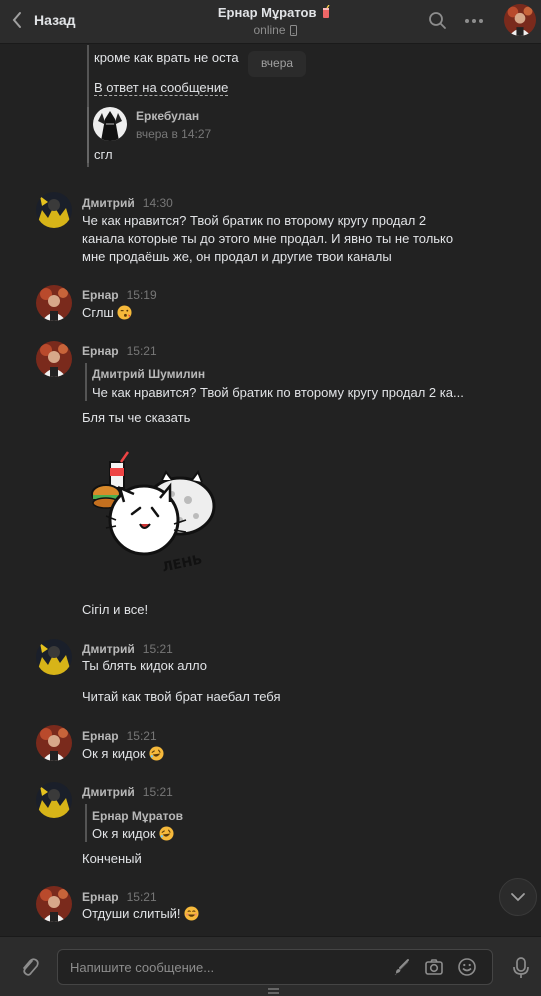  I want to click on message-text: кроме как врать не оста, so click(166, 57).